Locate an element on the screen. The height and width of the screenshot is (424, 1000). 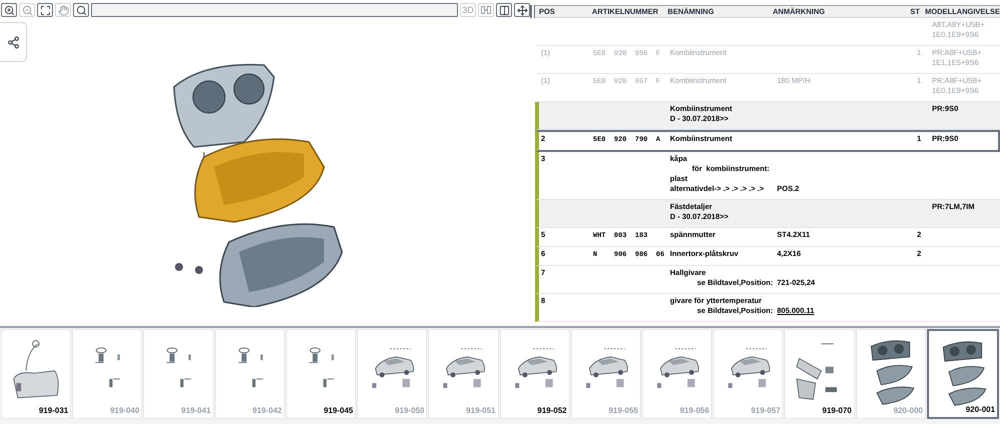
diagram-number: 919-031 is located at coordinates (53, 411).